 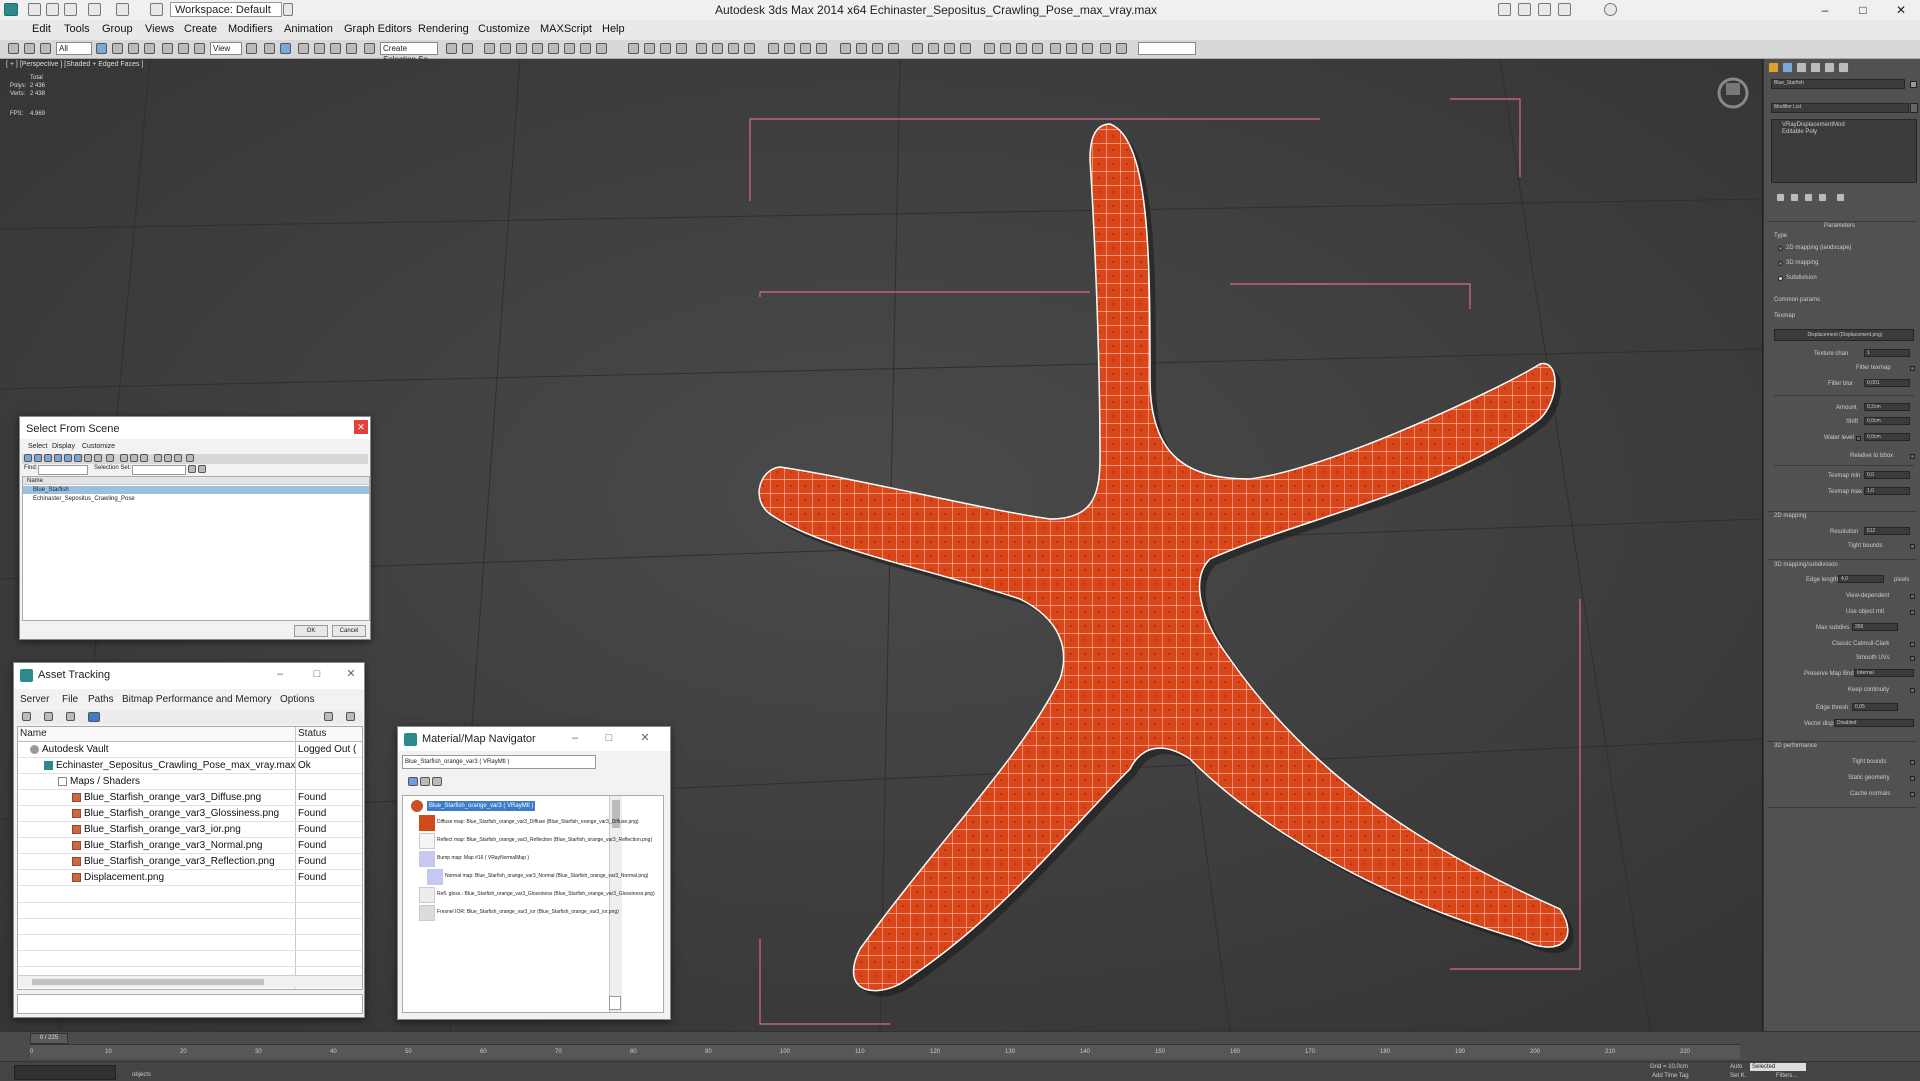 What do you see at coordinates (749, 48) in the screenshot?
I see `vray-plane-icon` at bounding box center [749, 48].